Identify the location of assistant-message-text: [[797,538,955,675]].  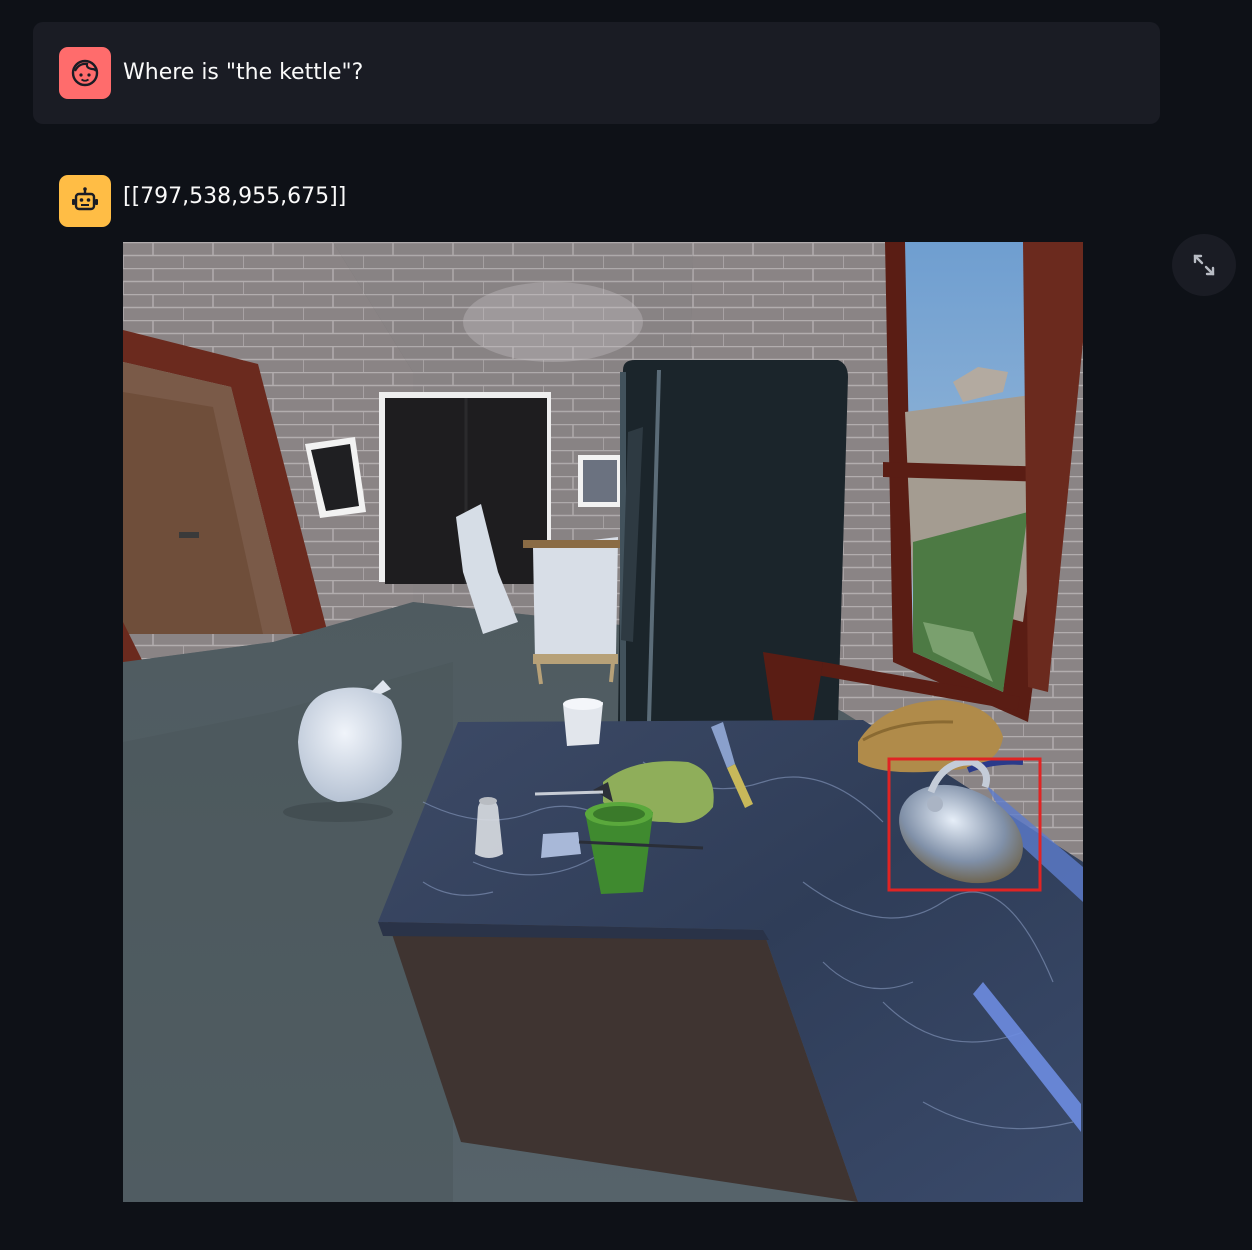
(235, 196).